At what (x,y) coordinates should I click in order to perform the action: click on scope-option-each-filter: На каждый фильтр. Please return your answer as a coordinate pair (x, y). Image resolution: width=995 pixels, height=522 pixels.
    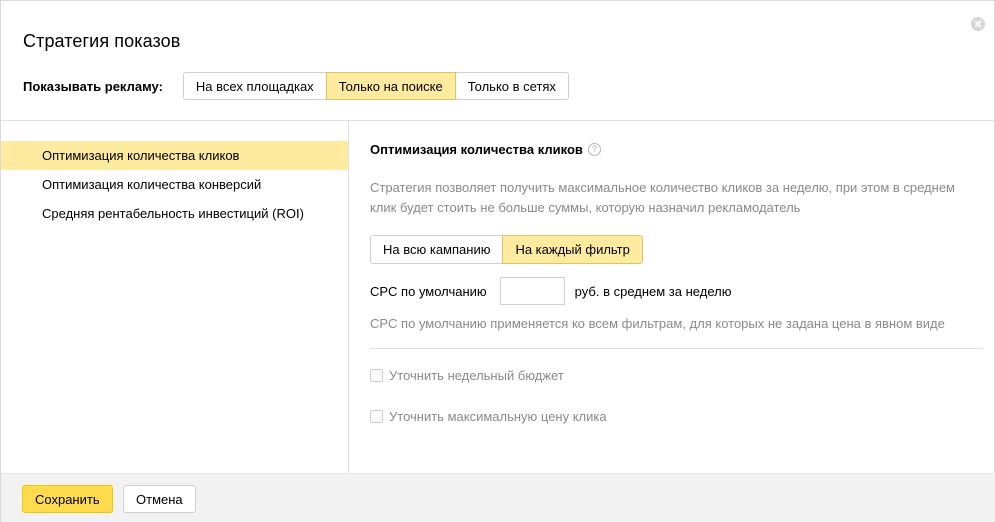
    Looking at the image, I should click on (572, 249).